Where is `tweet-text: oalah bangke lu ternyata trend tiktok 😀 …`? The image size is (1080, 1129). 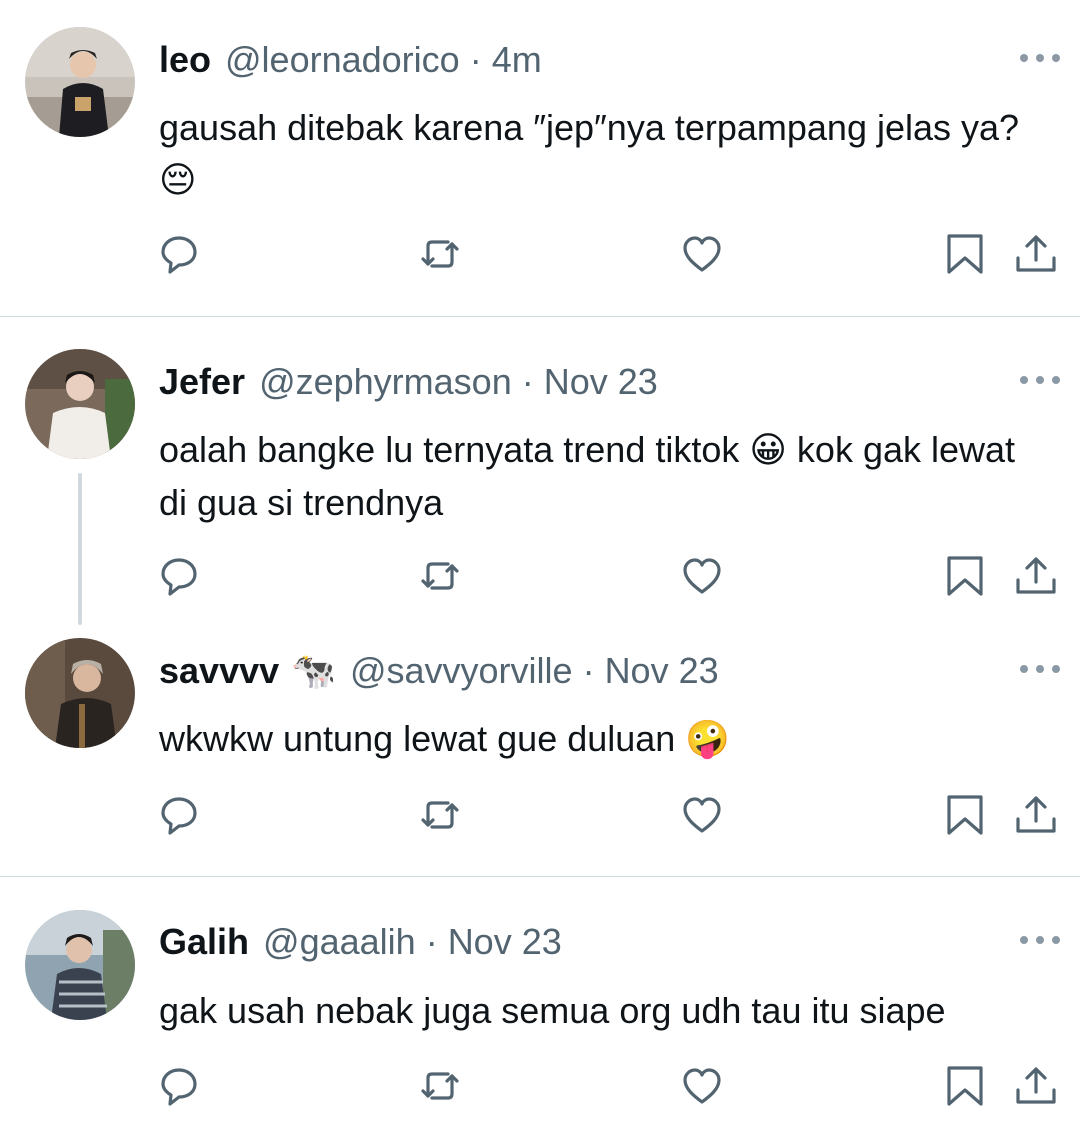 tweet-text: oalah bangke lu ternyata trend tiktok 😀 … is located at coordinates (604, 476).